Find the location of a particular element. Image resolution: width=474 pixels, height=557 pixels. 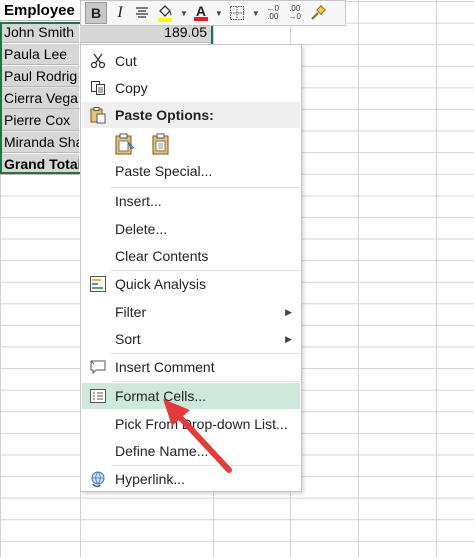

increase-decimal-button: ←0 .00 is located at coordinates (273, 13).